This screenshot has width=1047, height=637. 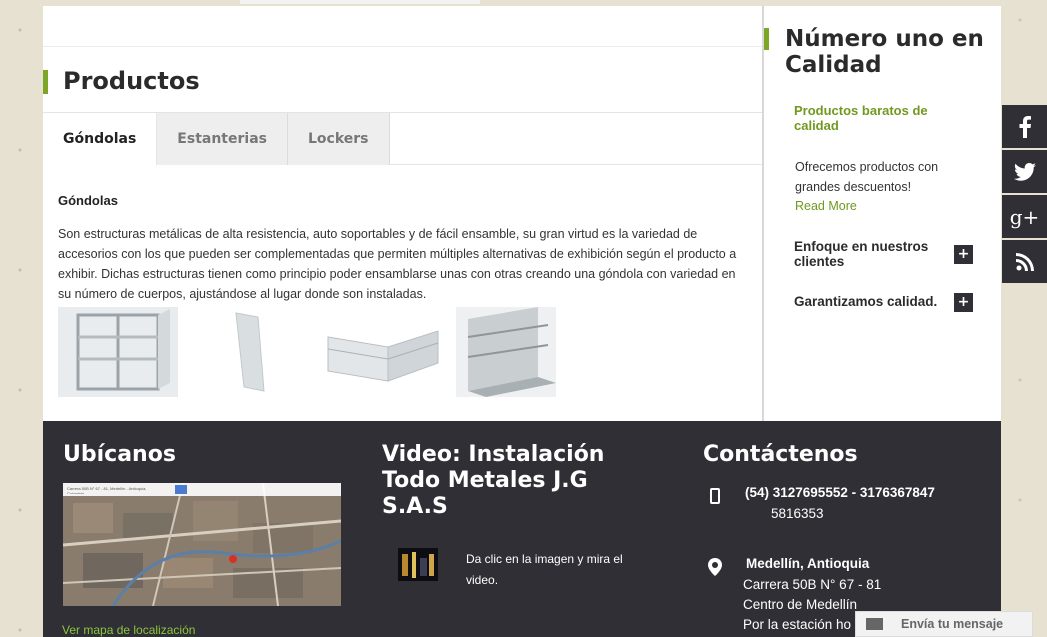 I want to click on rss-icon, so click(x=1024, y=261).